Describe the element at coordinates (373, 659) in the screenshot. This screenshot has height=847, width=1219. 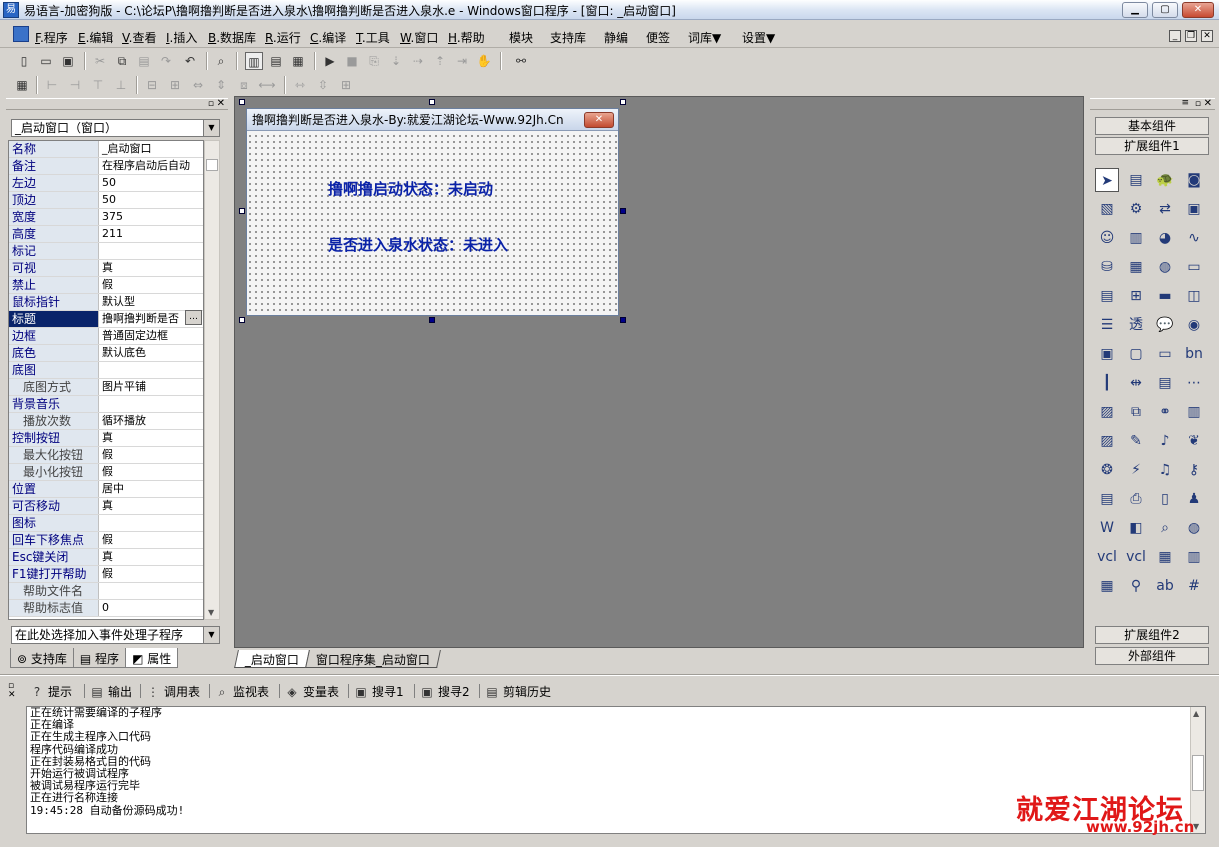
I see `tab-window-assembly: 窗口程序集_启动窗口` at that location.